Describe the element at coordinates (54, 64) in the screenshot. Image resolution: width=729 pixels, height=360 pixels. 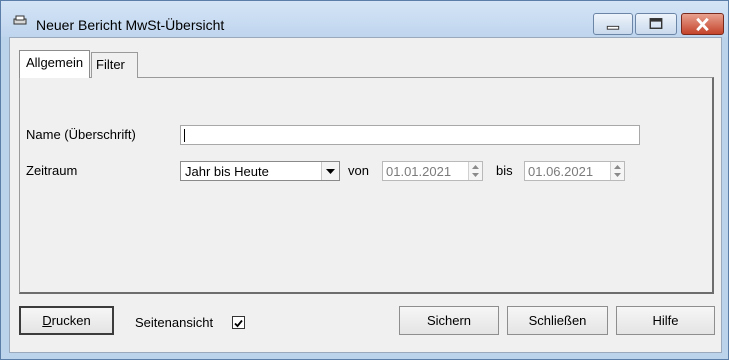
I see `tab-allgemein: Allgemein` at that location.